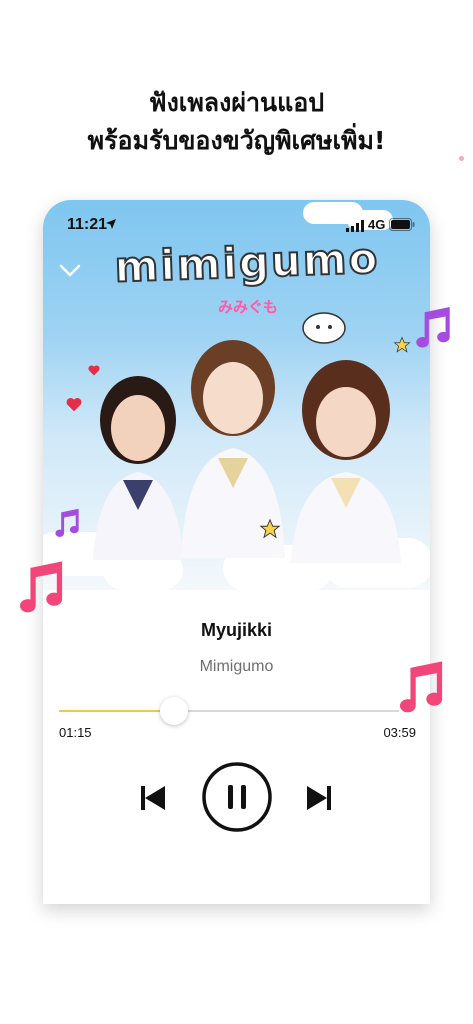 This screenshot has height=1024, width=473. Describe the element at coordinates (377, 224) in the screenshot. I see `network-type: 4G` at that location.